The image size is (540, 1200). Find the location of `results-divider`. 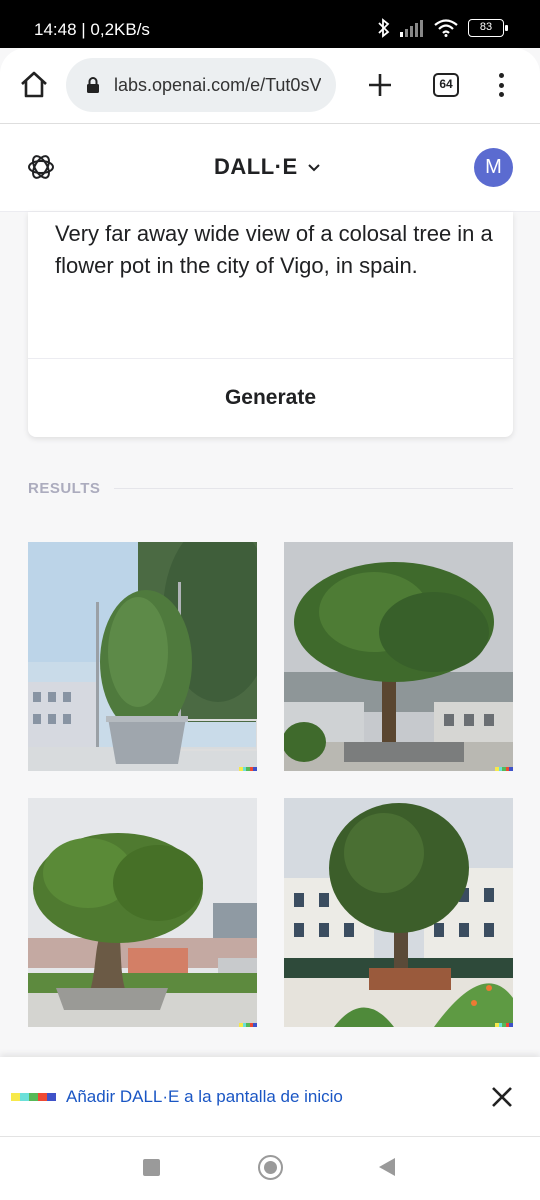

results-divider is located at coordinates (313, 488).